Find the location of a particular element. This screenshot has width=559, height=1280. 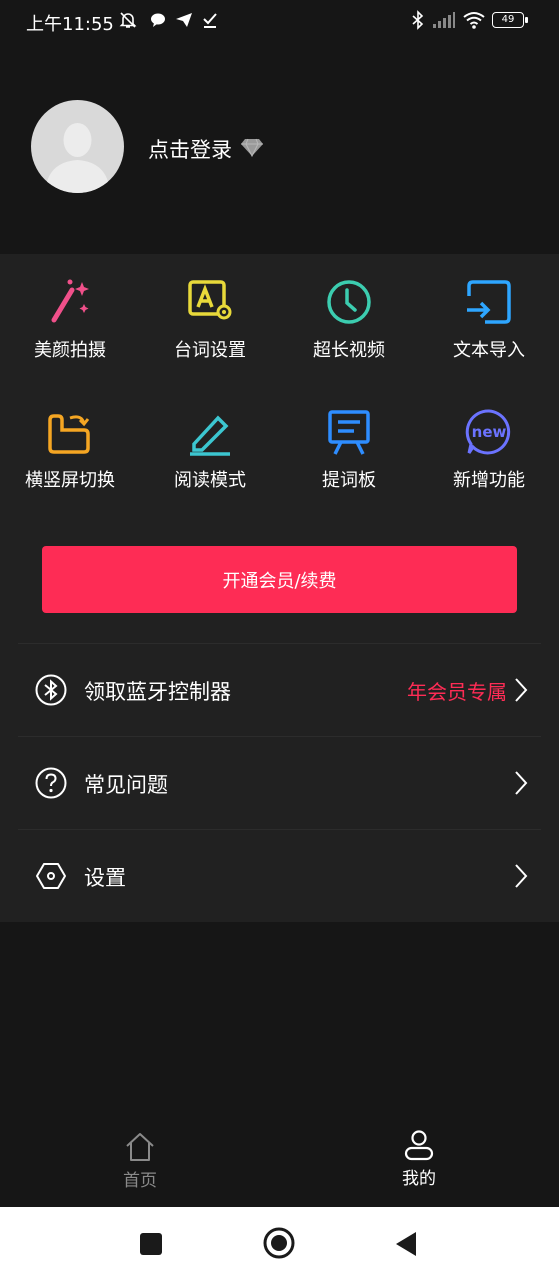

new-icon: new is located at coordinates (488, 432).